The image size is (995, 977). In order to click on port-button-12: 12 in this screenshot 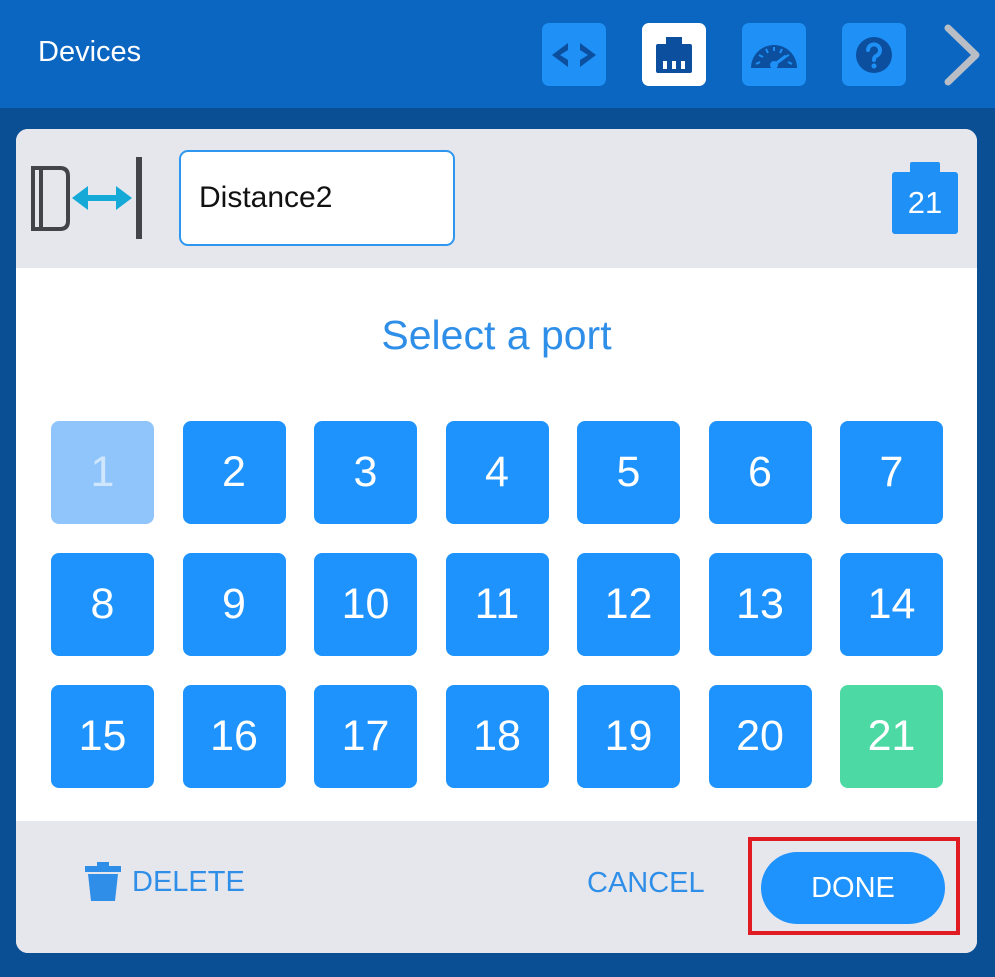, I will do `click(628, 604)`.